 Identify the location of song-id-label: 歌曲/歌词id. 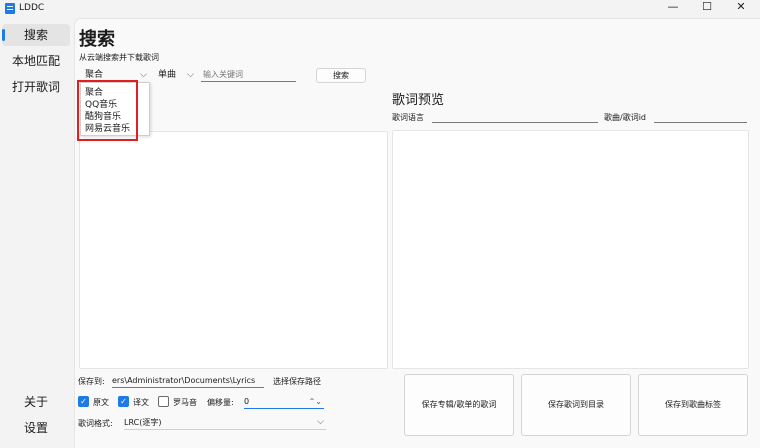
(625, 117).